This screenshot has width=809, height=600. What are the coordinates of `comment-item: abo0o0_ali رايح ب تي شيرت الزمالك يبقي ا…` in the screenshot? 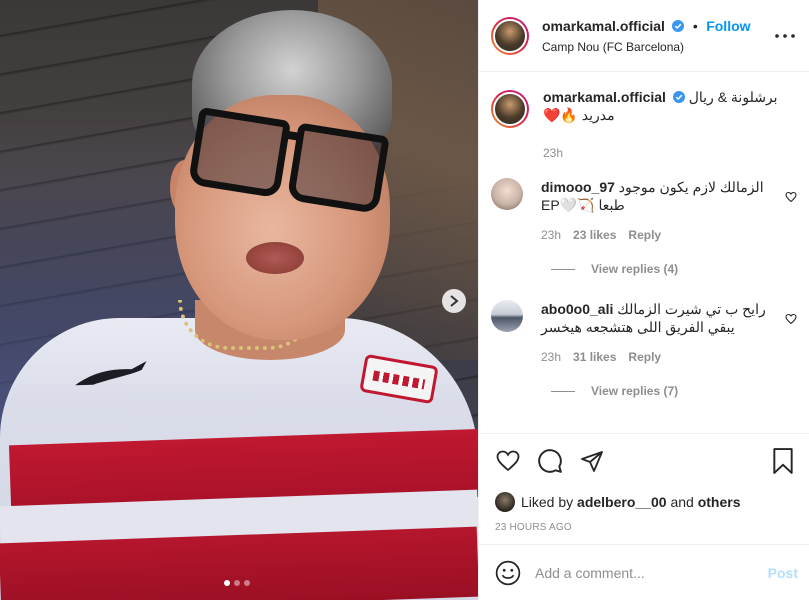 It's located at (644, 333).